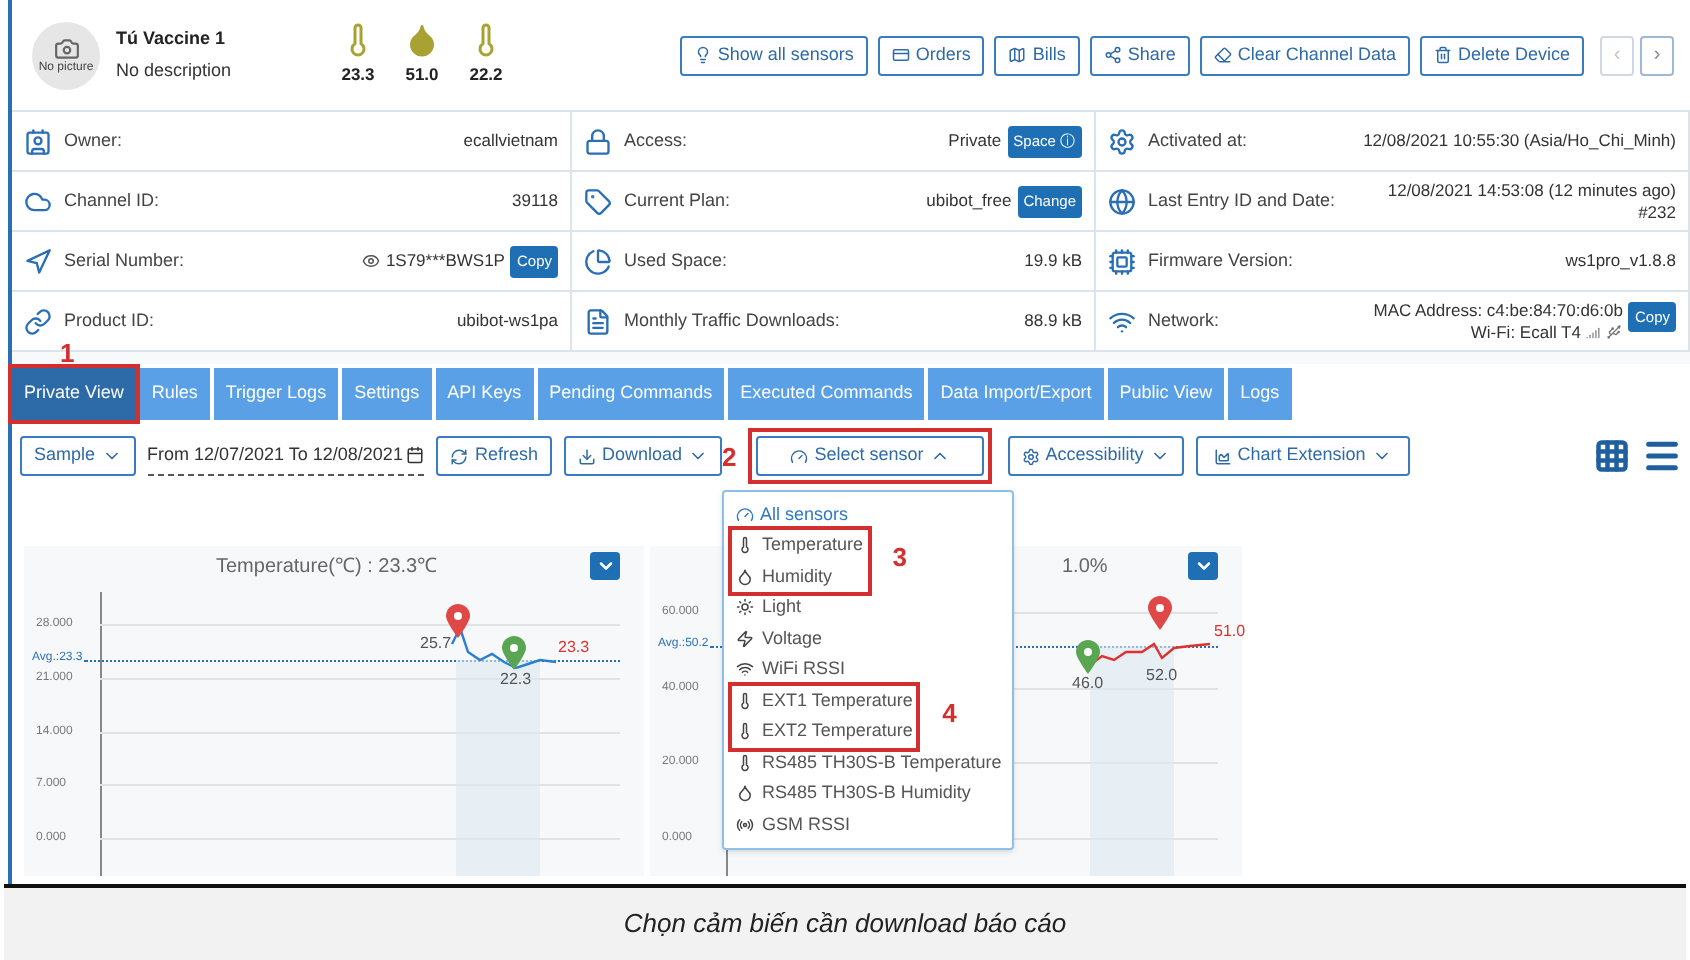 Image resolution: width=1690 pixels, height=960 pixels. What do you see at coordinates (1620, 261) in the screenshot?
I see `info-value: ws1pro_v1.8.8` at bounding box center [1620, 261].